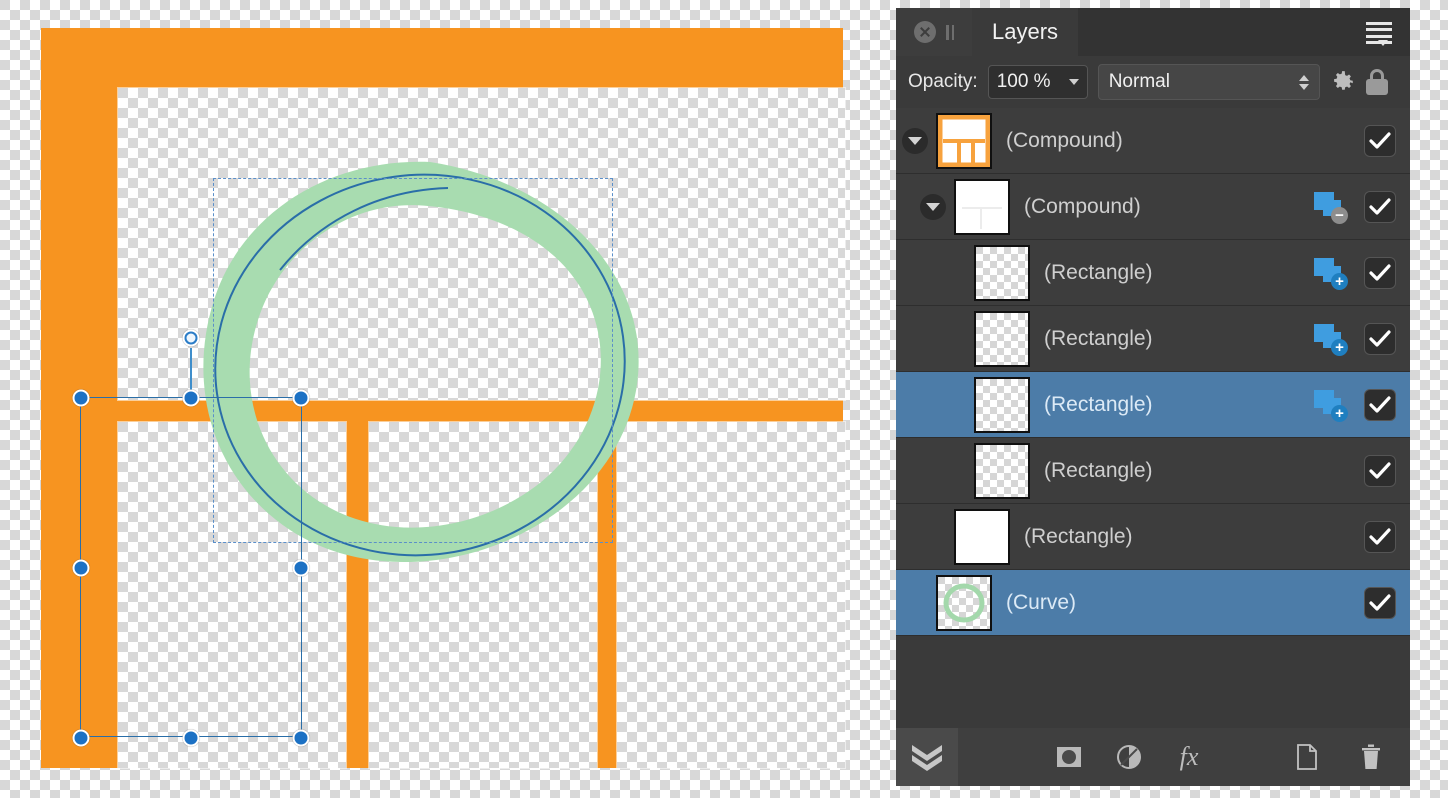  I want to click on lock-icon, so click(1376, 82).